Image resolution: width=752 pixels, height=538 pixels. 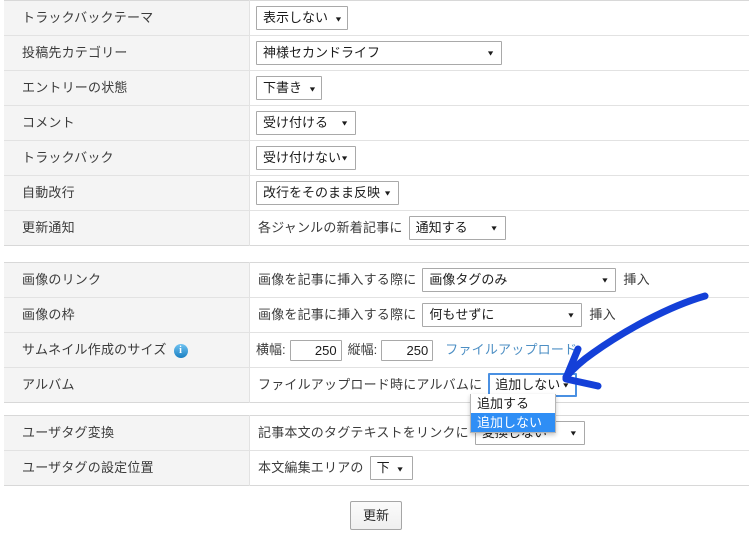 I want to click on row-label: ユーザタグの設定位置, so click(x=127, y=468).